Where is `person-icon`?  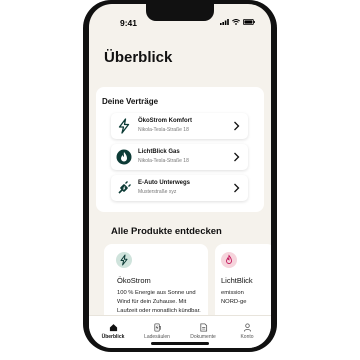 person-icon is located at coordinates (247, 327).